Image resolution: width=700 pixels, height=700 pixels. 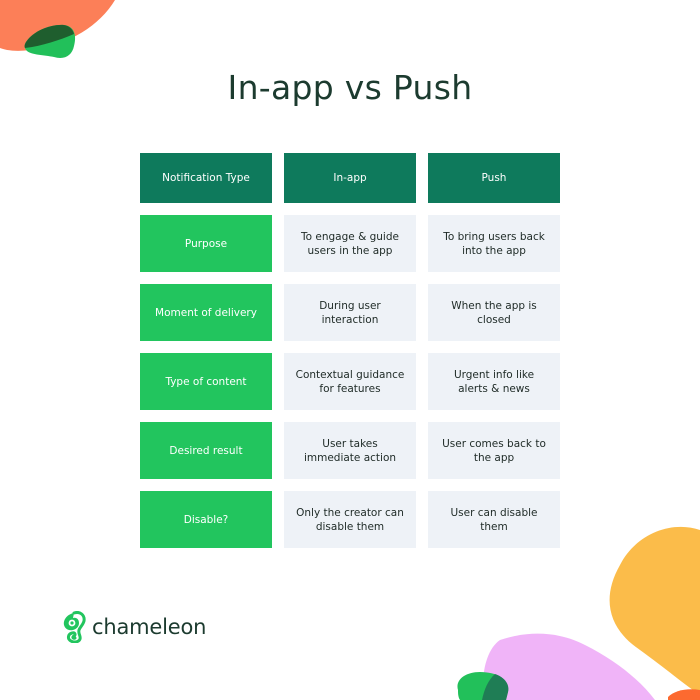 What do you see at coordinates (494, 519) in the screenshot?
I see `push-cell: User can disable them` at bounding box center [494, 519].